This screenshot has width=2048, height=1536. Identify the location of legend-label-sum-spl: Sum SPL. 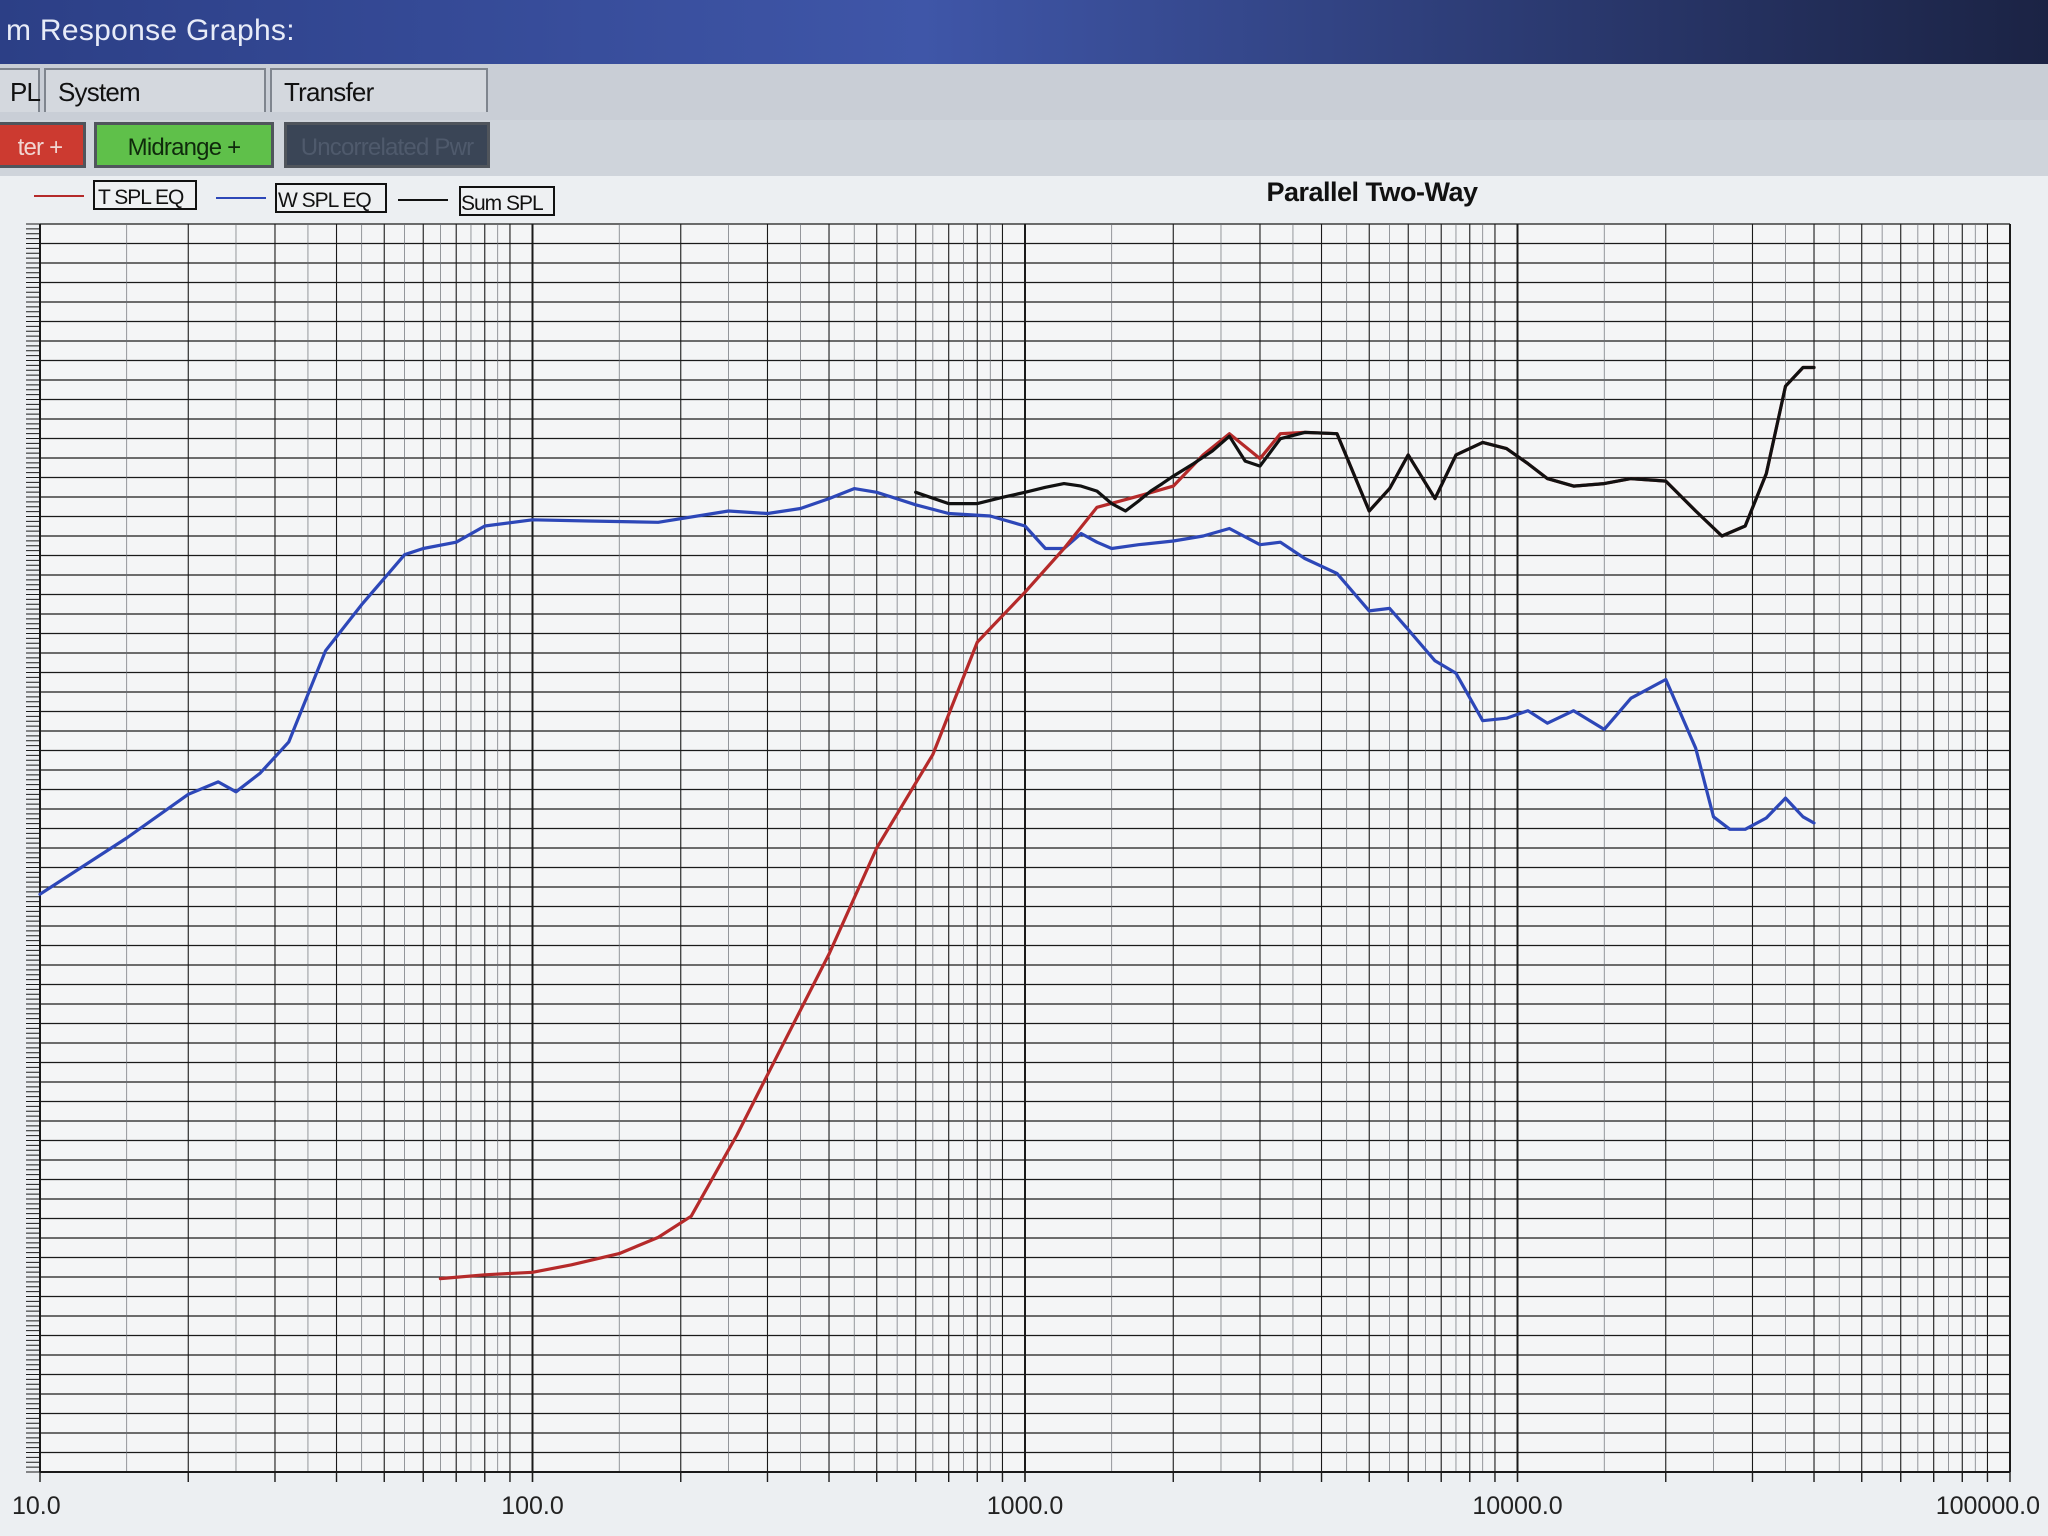
(502, 203).